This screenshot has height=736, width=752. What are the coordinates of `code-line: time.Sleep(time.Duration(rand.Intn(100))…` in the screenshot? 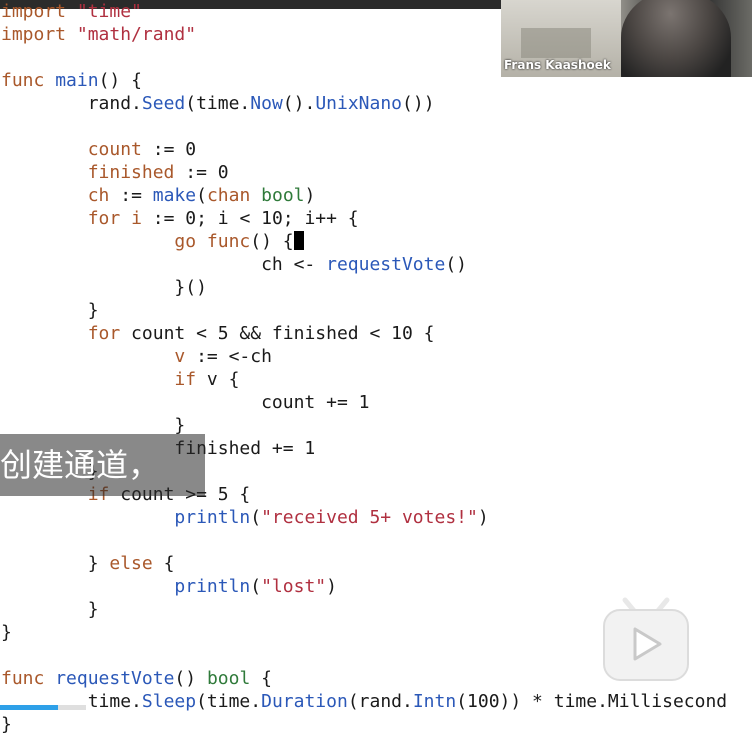 It's located at (364, 701).